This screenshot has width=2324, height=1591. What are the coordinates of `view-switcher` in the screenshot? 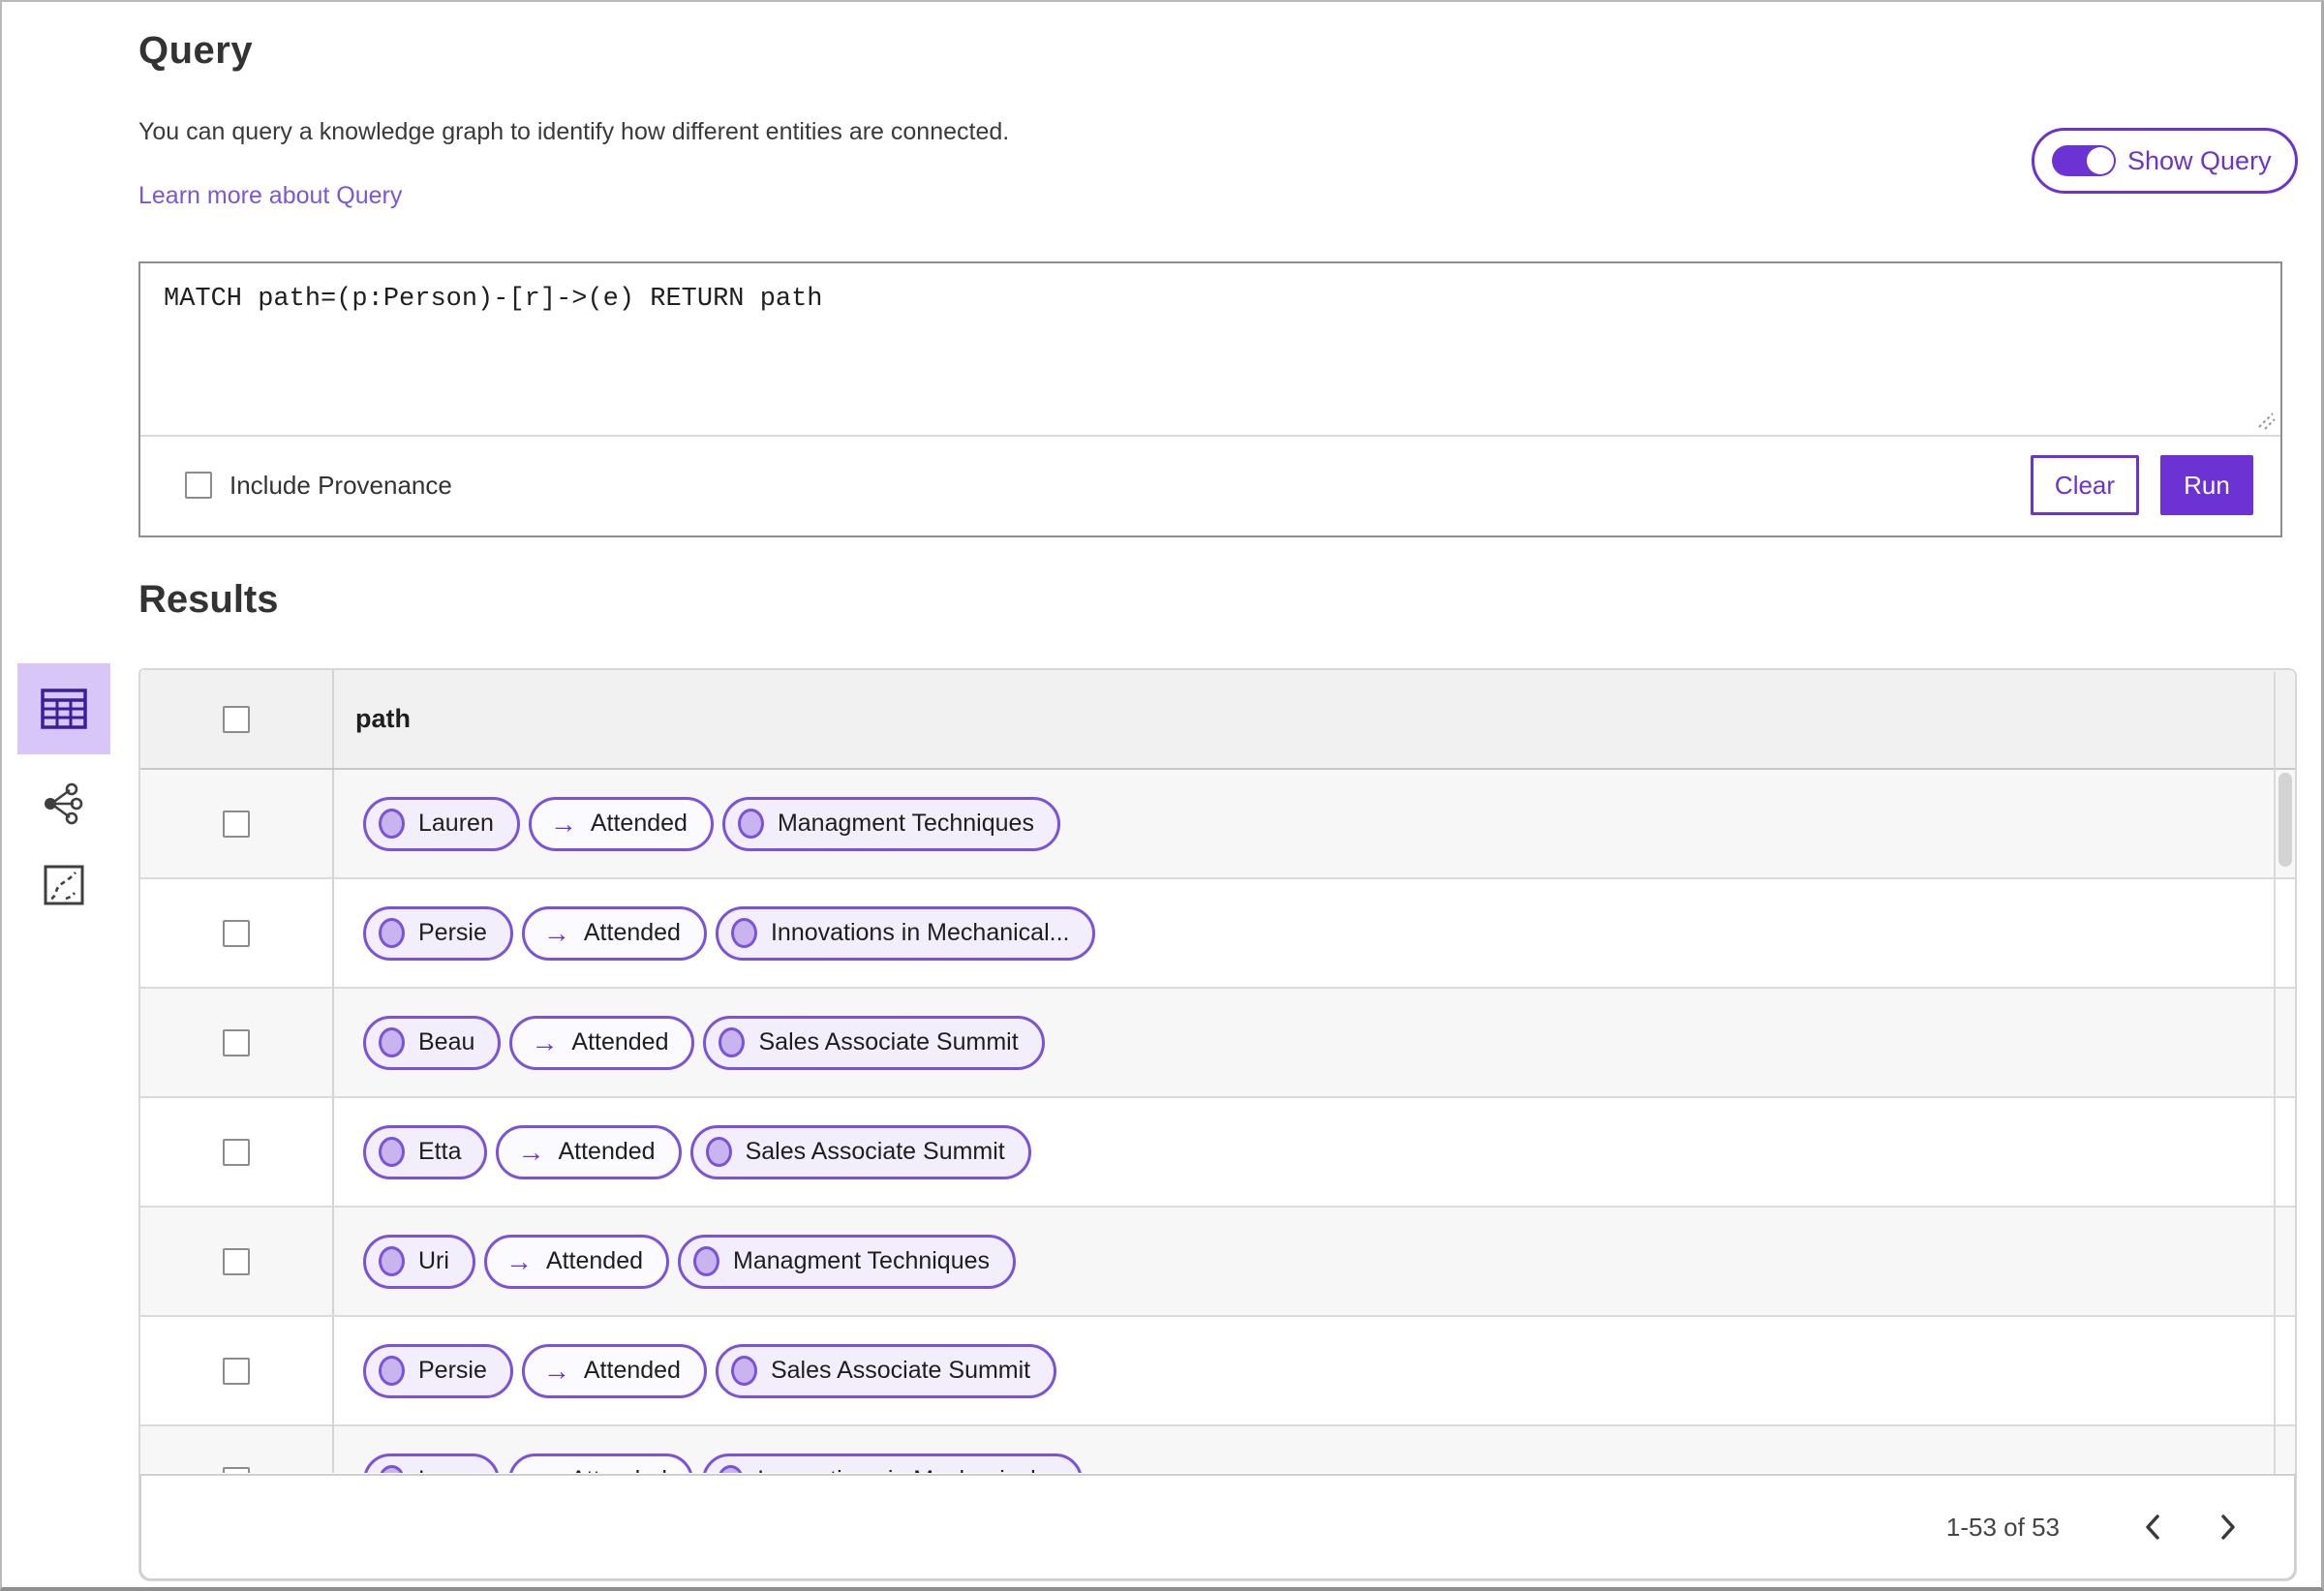 It's located at (64, 790).